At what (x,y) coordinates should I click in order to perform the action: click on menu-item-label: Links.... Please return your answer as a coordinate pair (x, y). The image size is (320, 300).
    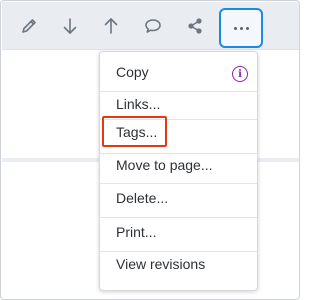
    Looking at the image, I should click on (138, 104).